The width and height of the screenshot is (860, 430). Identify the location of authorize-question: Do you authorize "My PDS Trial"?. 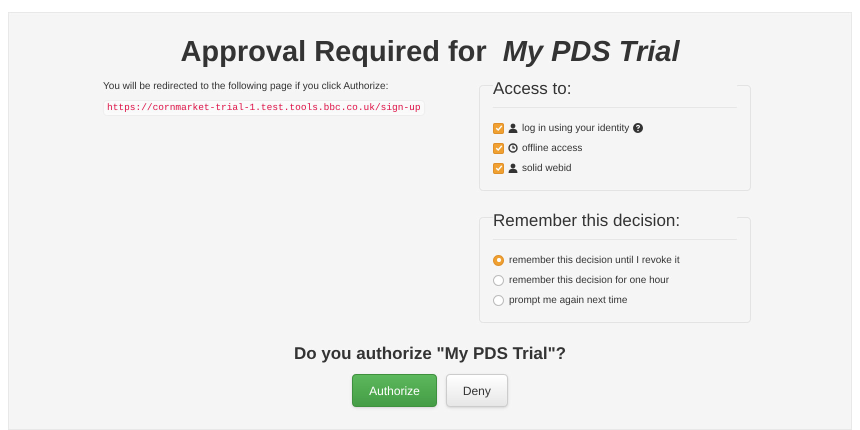
(430, 353).